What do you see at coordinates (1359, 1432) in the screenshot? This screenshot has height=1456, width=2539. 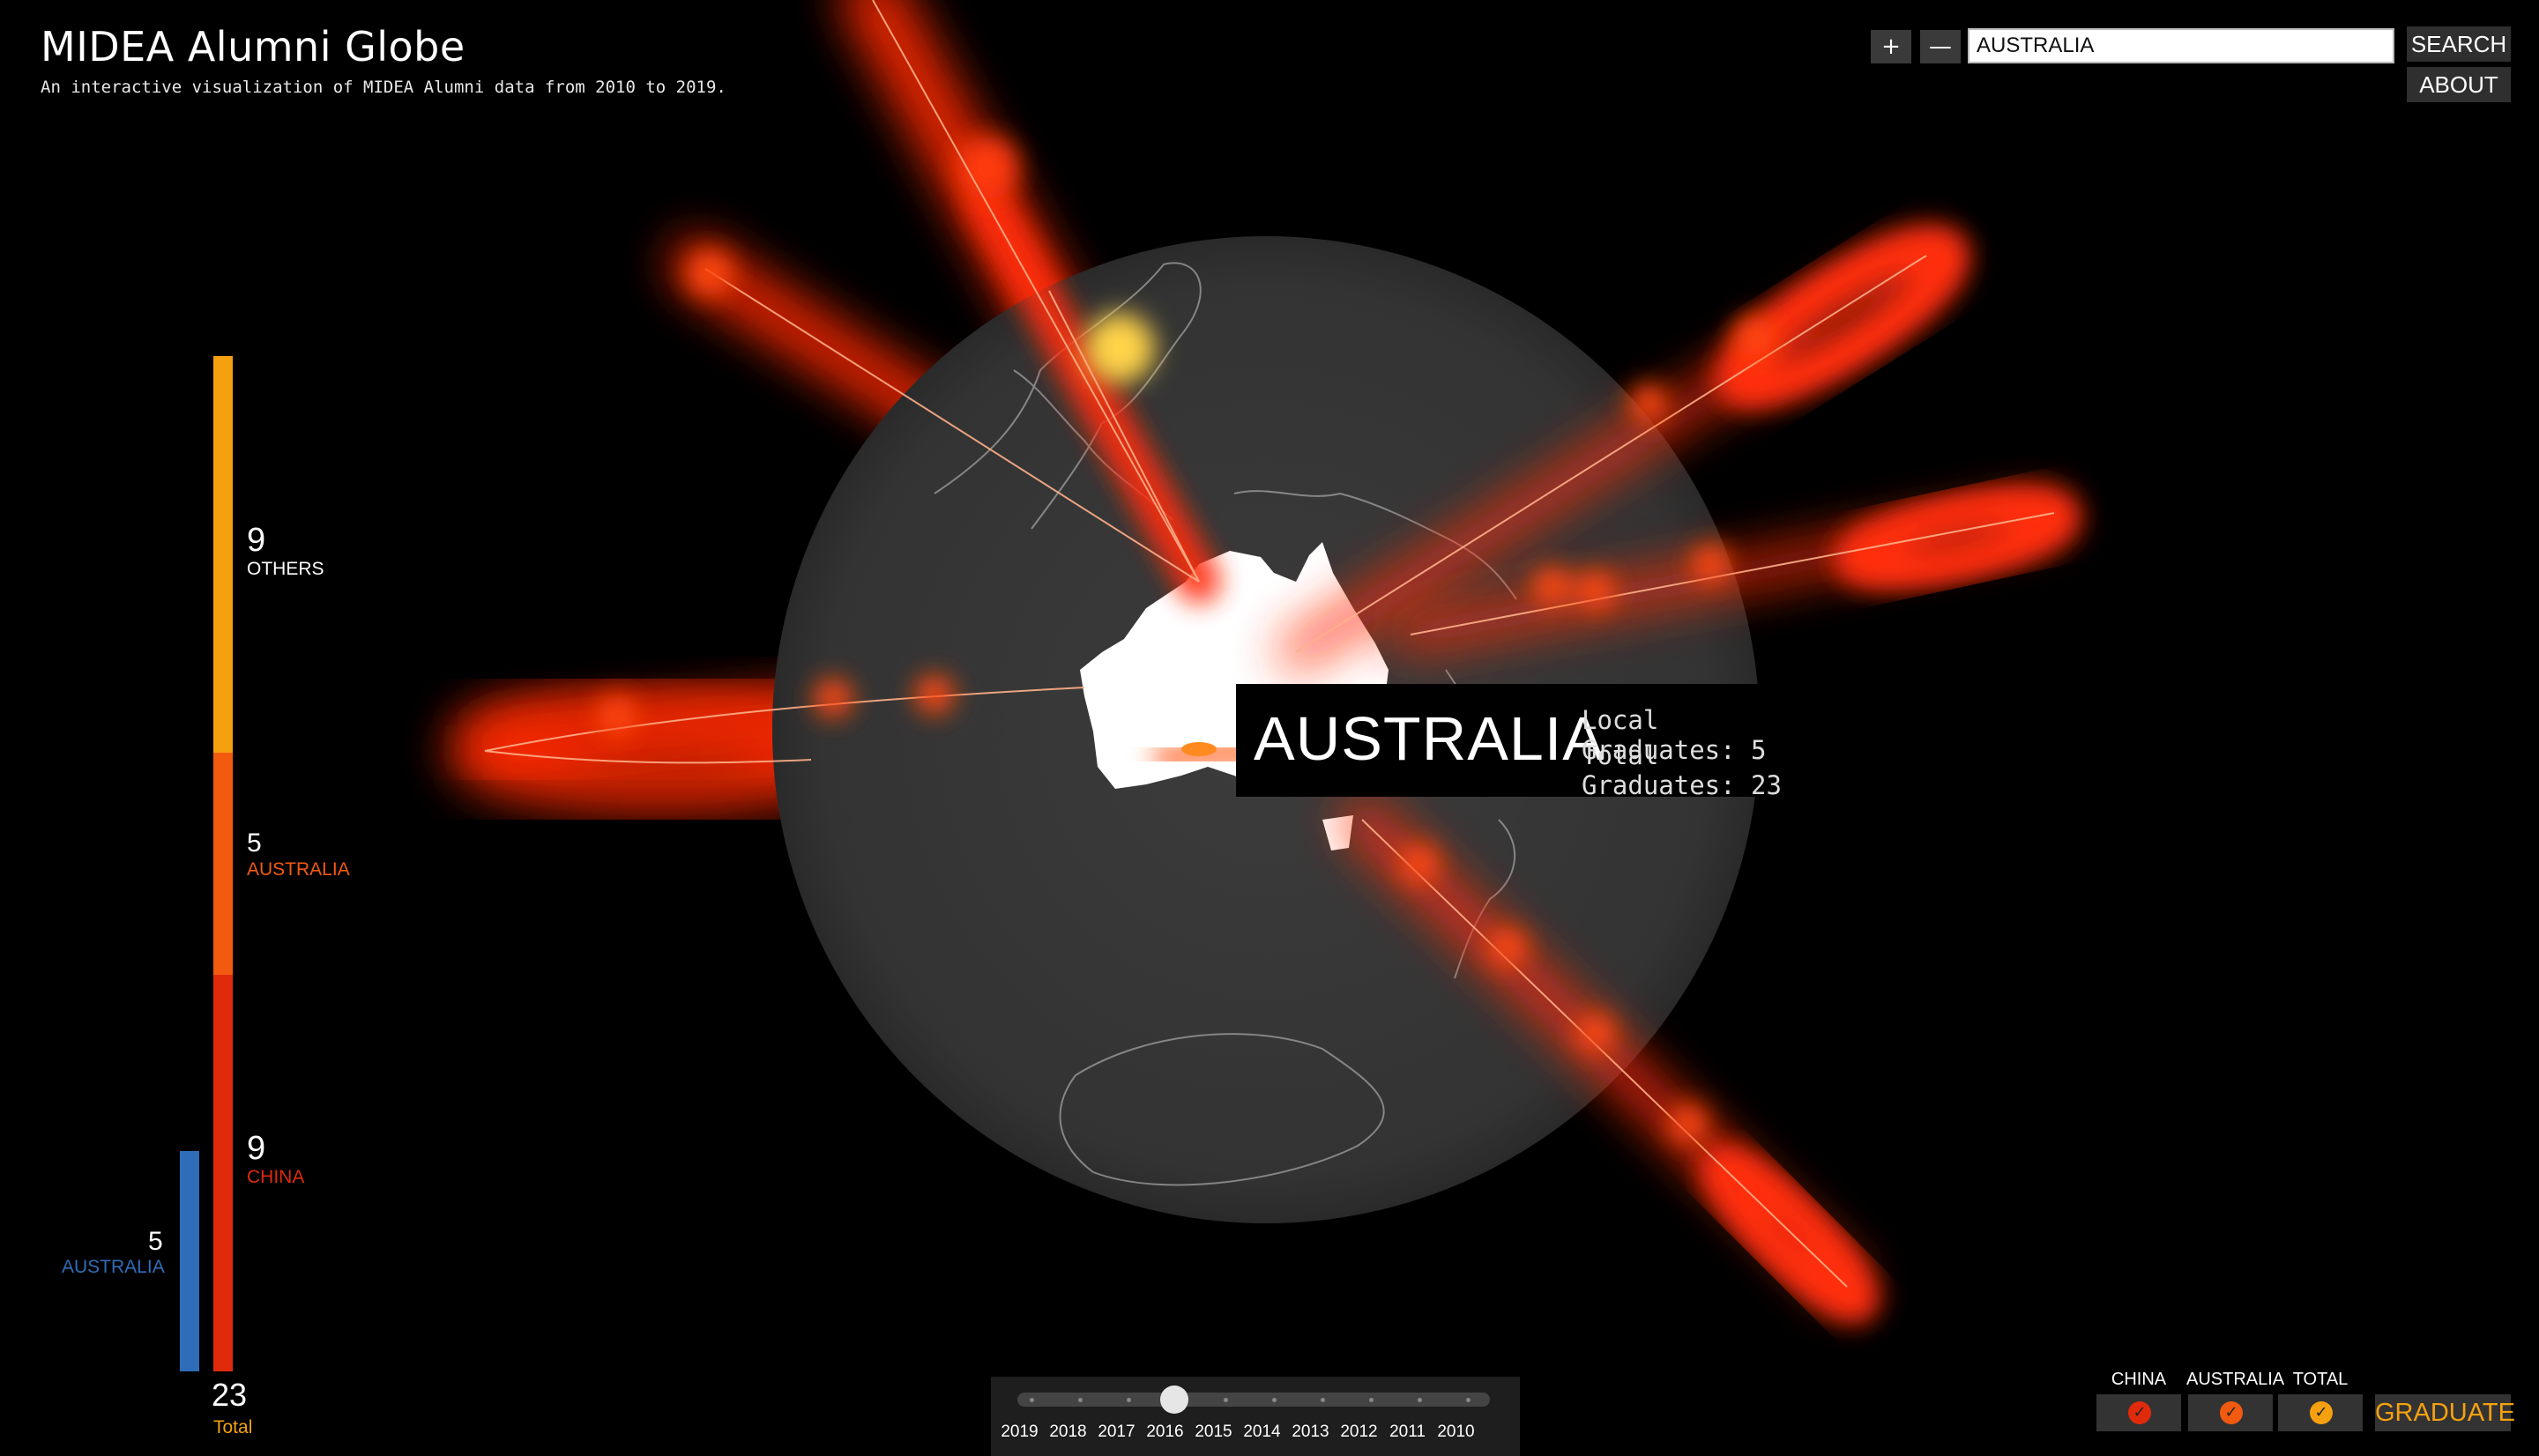 I see `year-2012: 2012` at bounding box center [1359, 1432].